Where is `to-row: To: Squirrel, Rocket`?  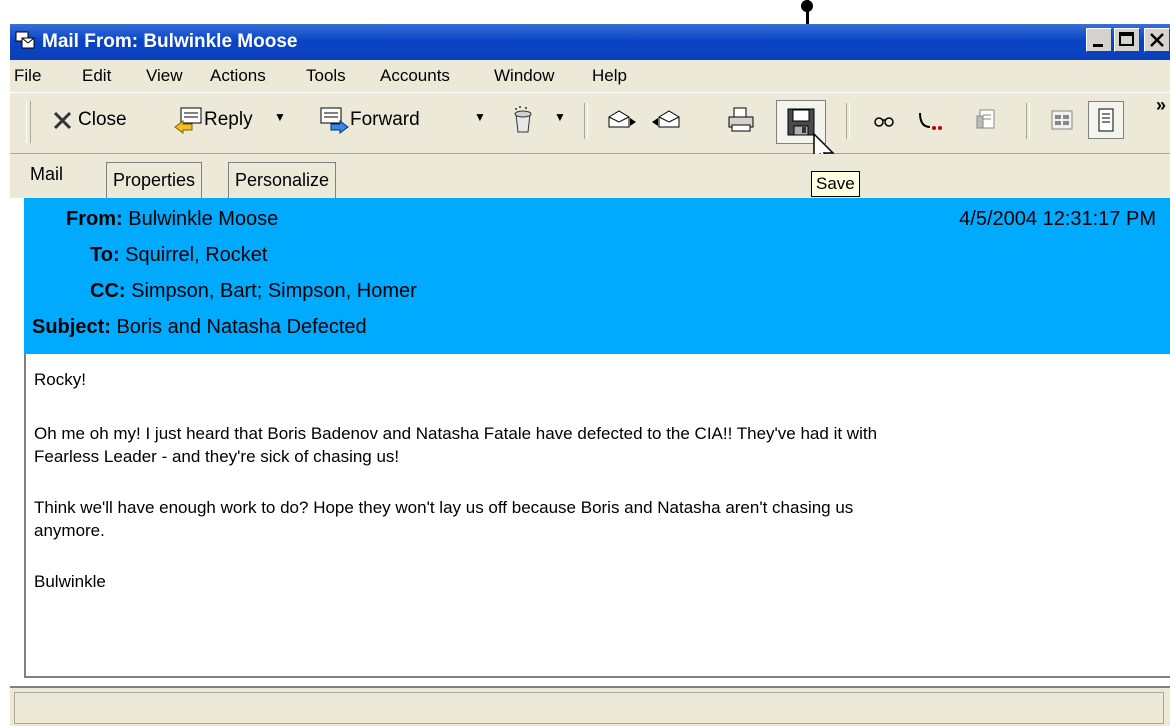
to-row: To: Squirrel, Rocket is located at coordinates (178, 255).